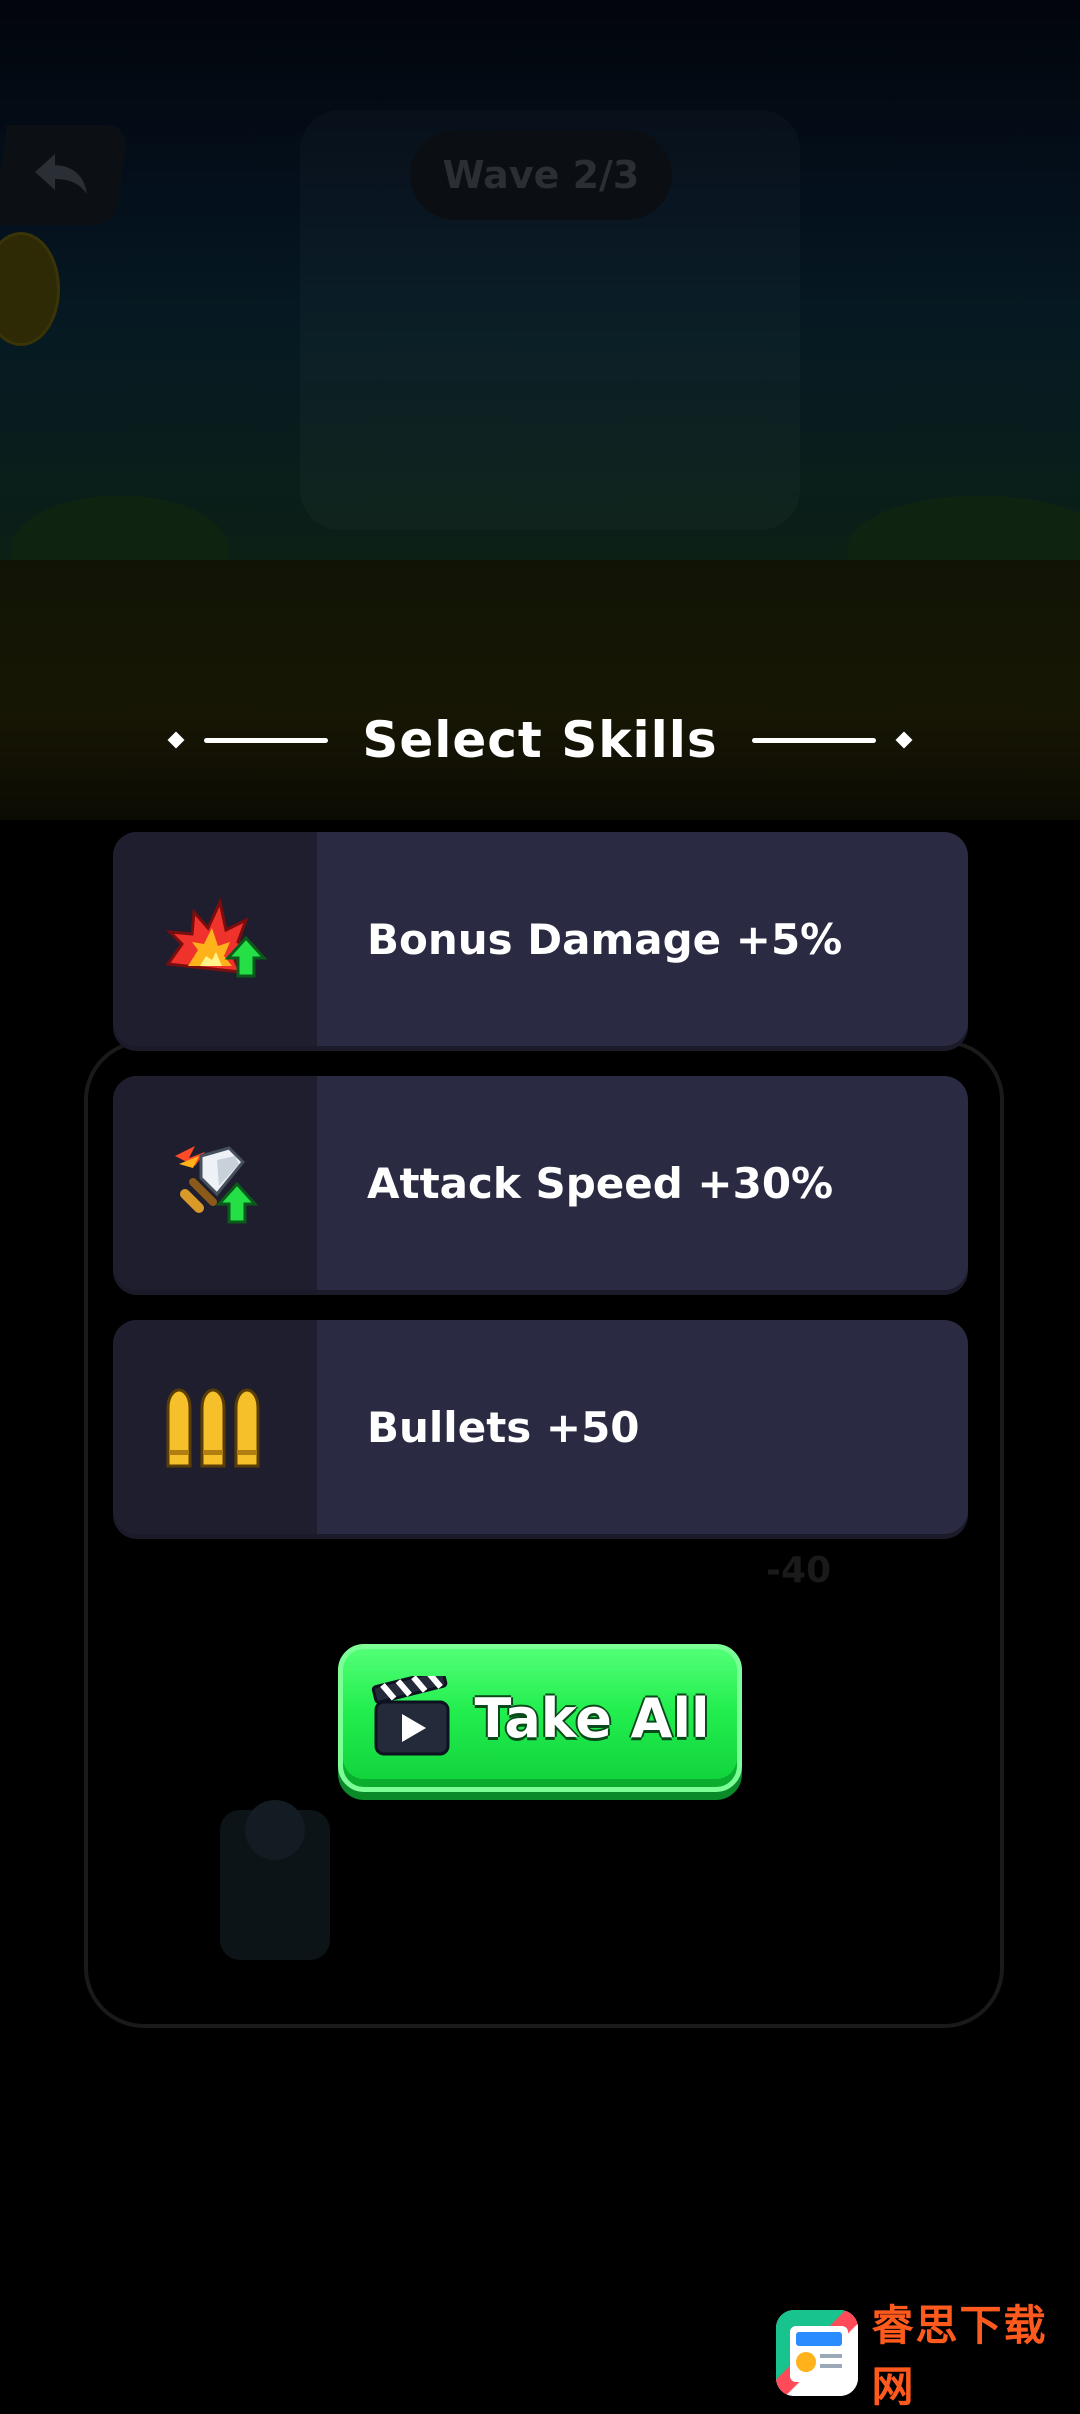 The width and height of the screenshot is (1080, 2414). I want to click on skill-label: Bullets +50, so click(503, 1427).